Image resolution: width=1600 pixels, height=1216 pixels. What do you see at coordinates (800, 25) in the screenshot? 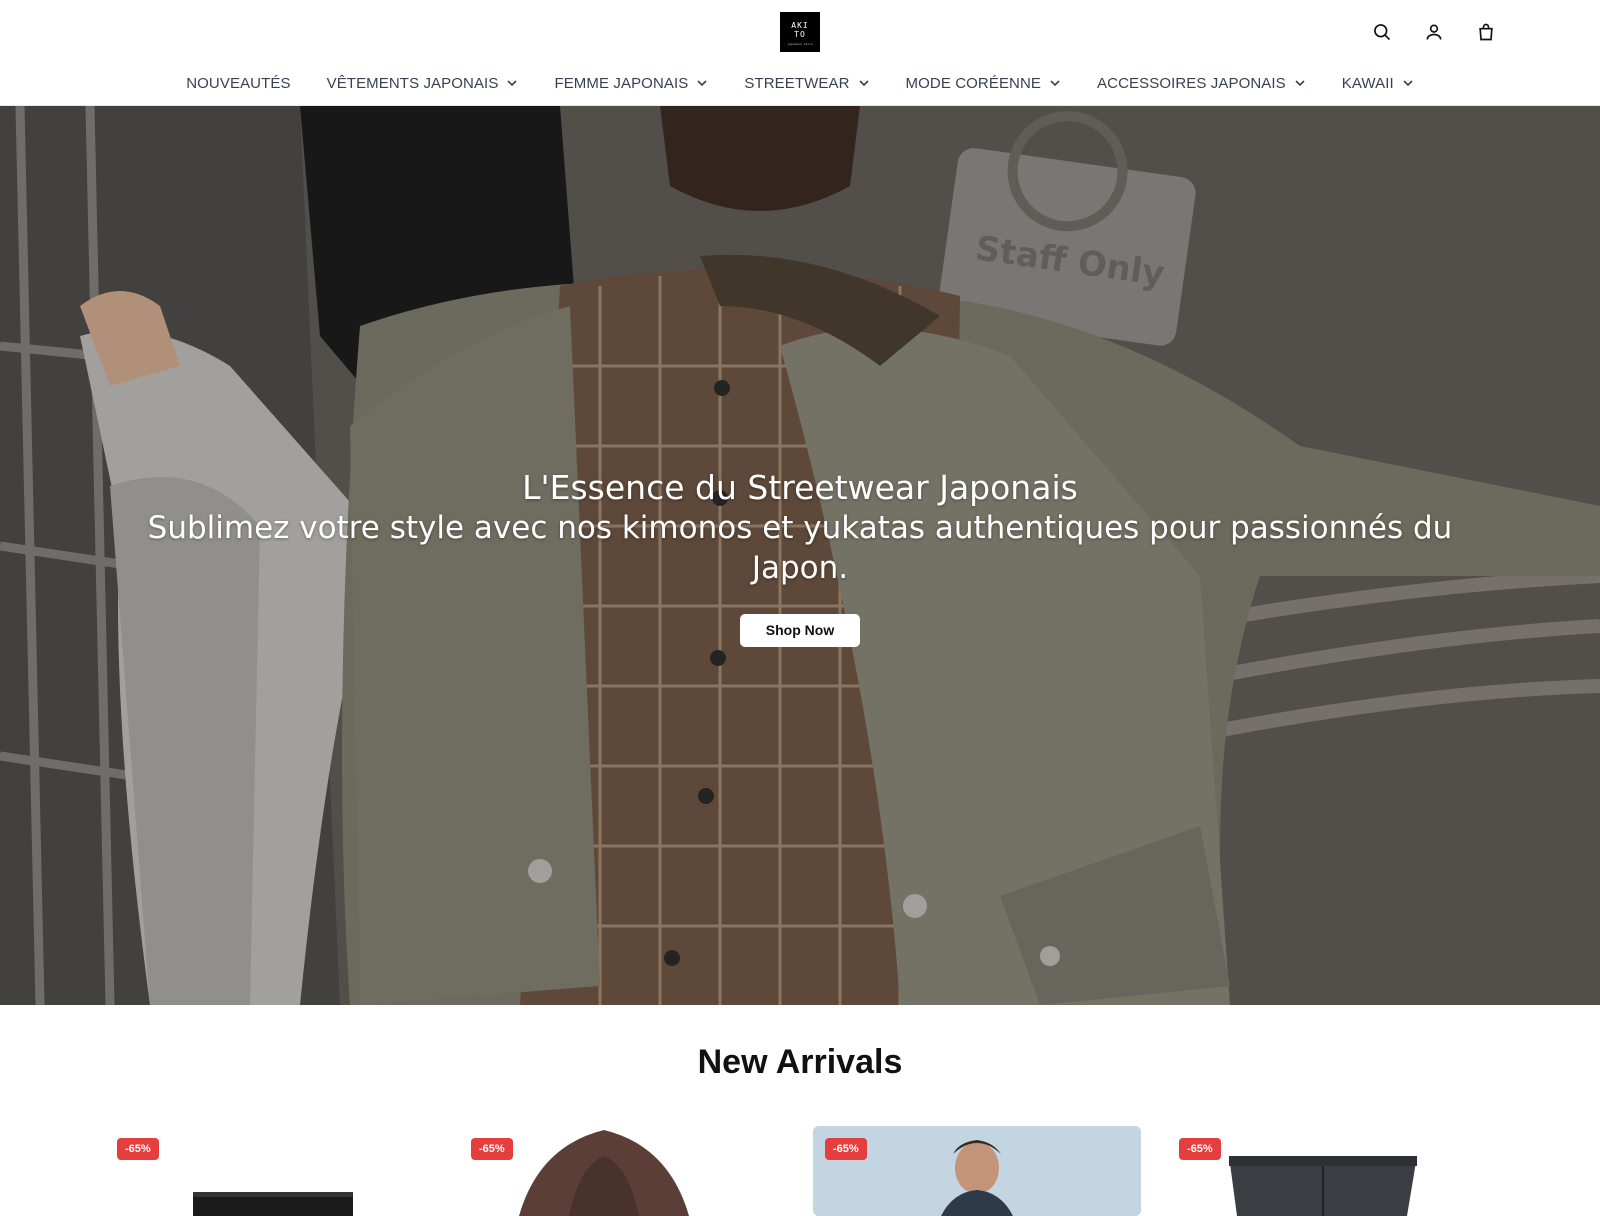
I see `logo-text-line1: AKI` at bounding box center [800, 25].